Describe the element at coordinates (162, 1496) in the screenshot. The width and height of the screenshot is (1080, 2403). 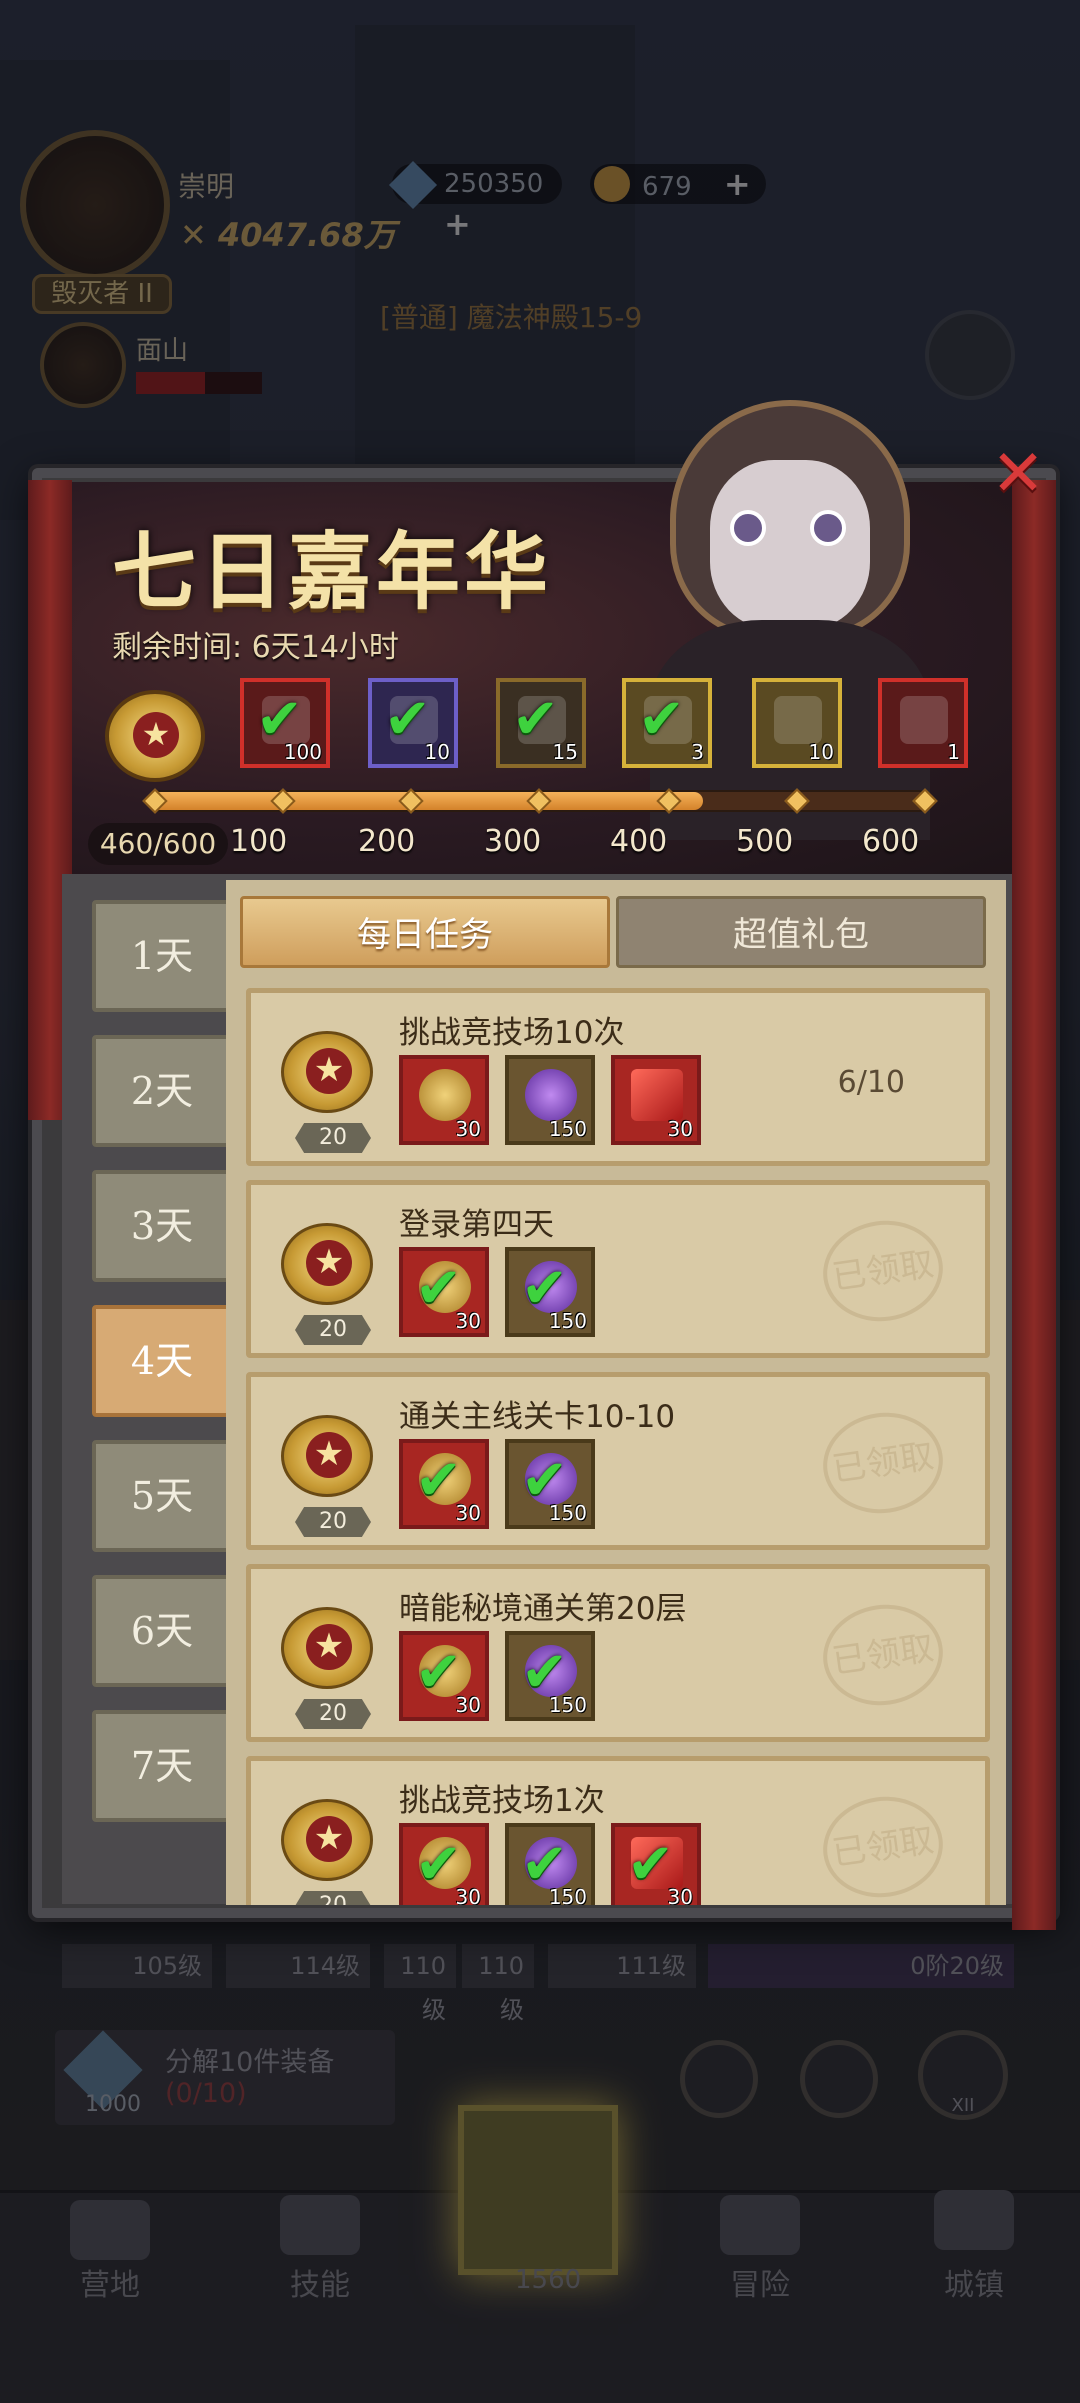
I see `day-tab-5: 5天` at that location.